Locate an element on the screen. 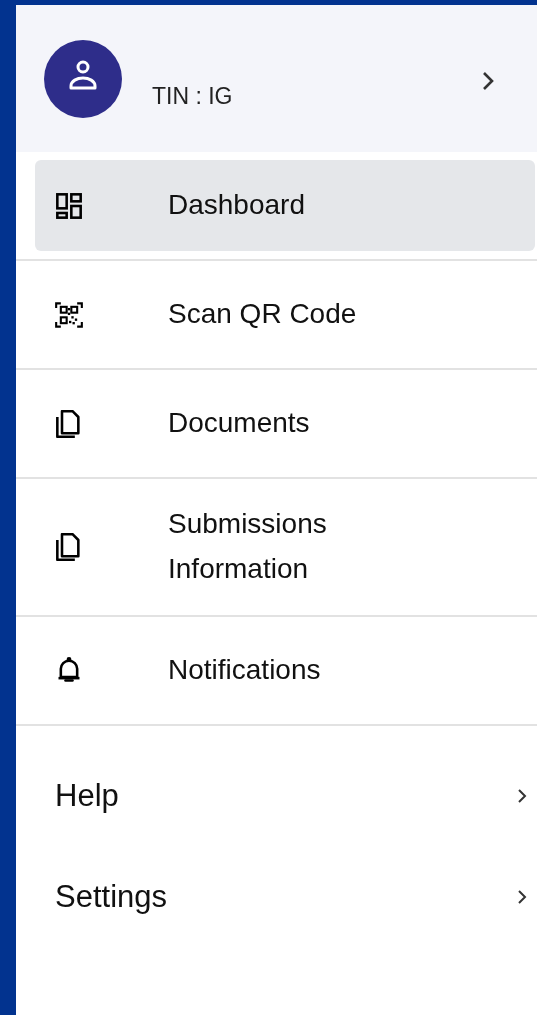  menu-link: Settings is located at coordinates (276, 897).